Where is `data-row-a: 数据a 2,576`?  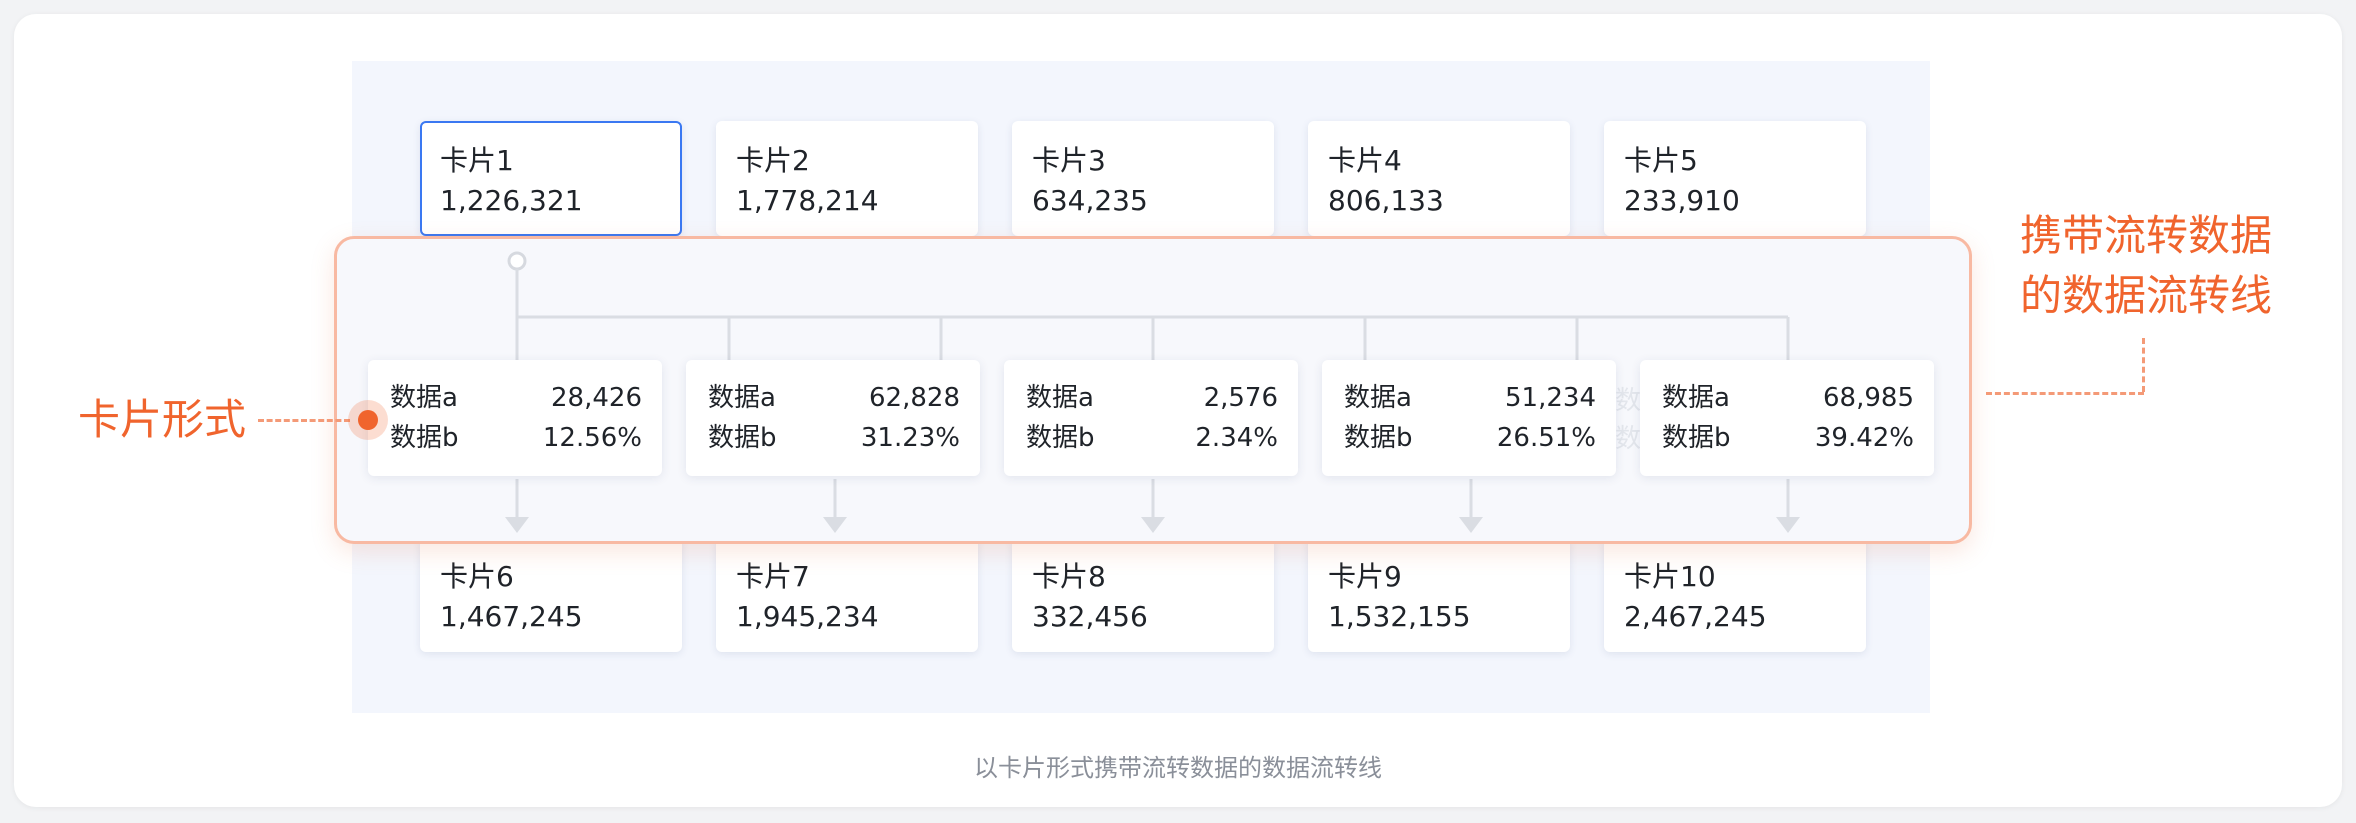
data-row-a: 数据a 2,576 is located at coordinates (1152, 398).